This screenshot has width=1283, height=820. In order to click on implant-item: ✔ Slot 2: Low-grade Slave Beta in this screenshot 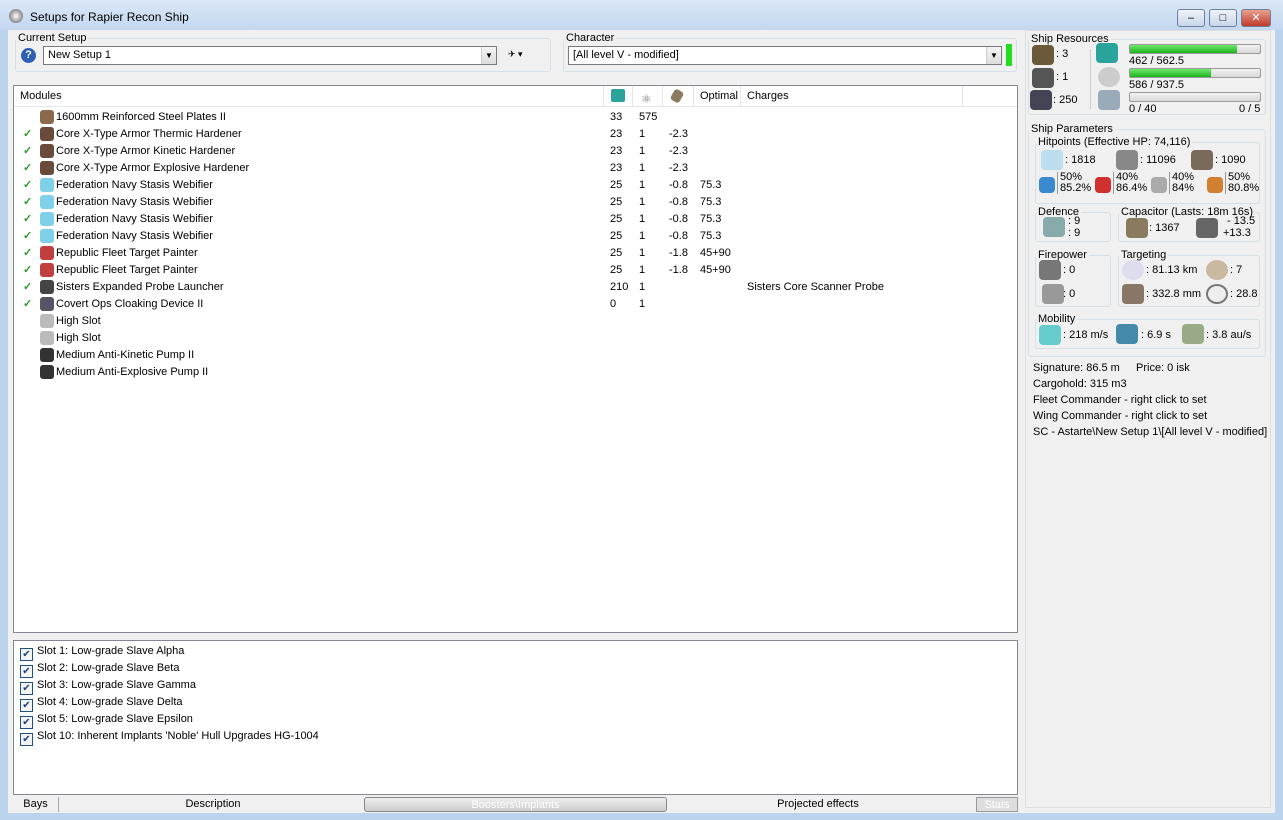, I will do `click(99, 669)`.